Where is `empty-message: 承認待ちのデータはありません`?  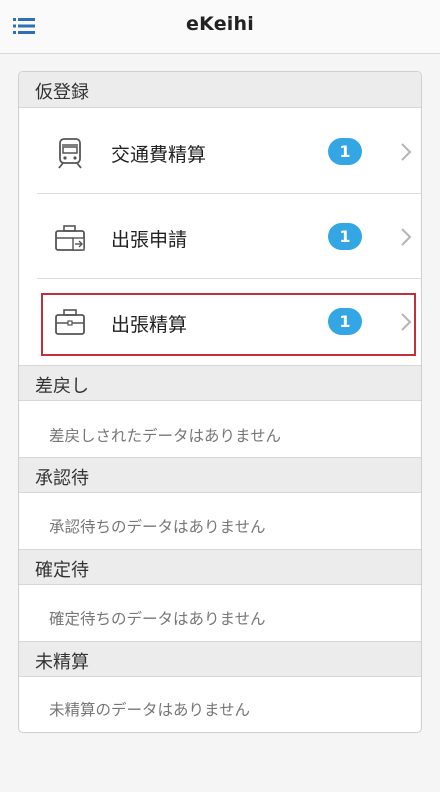
empty-message: 承認待ちのデータはありません is located at coordinates (157, 527).